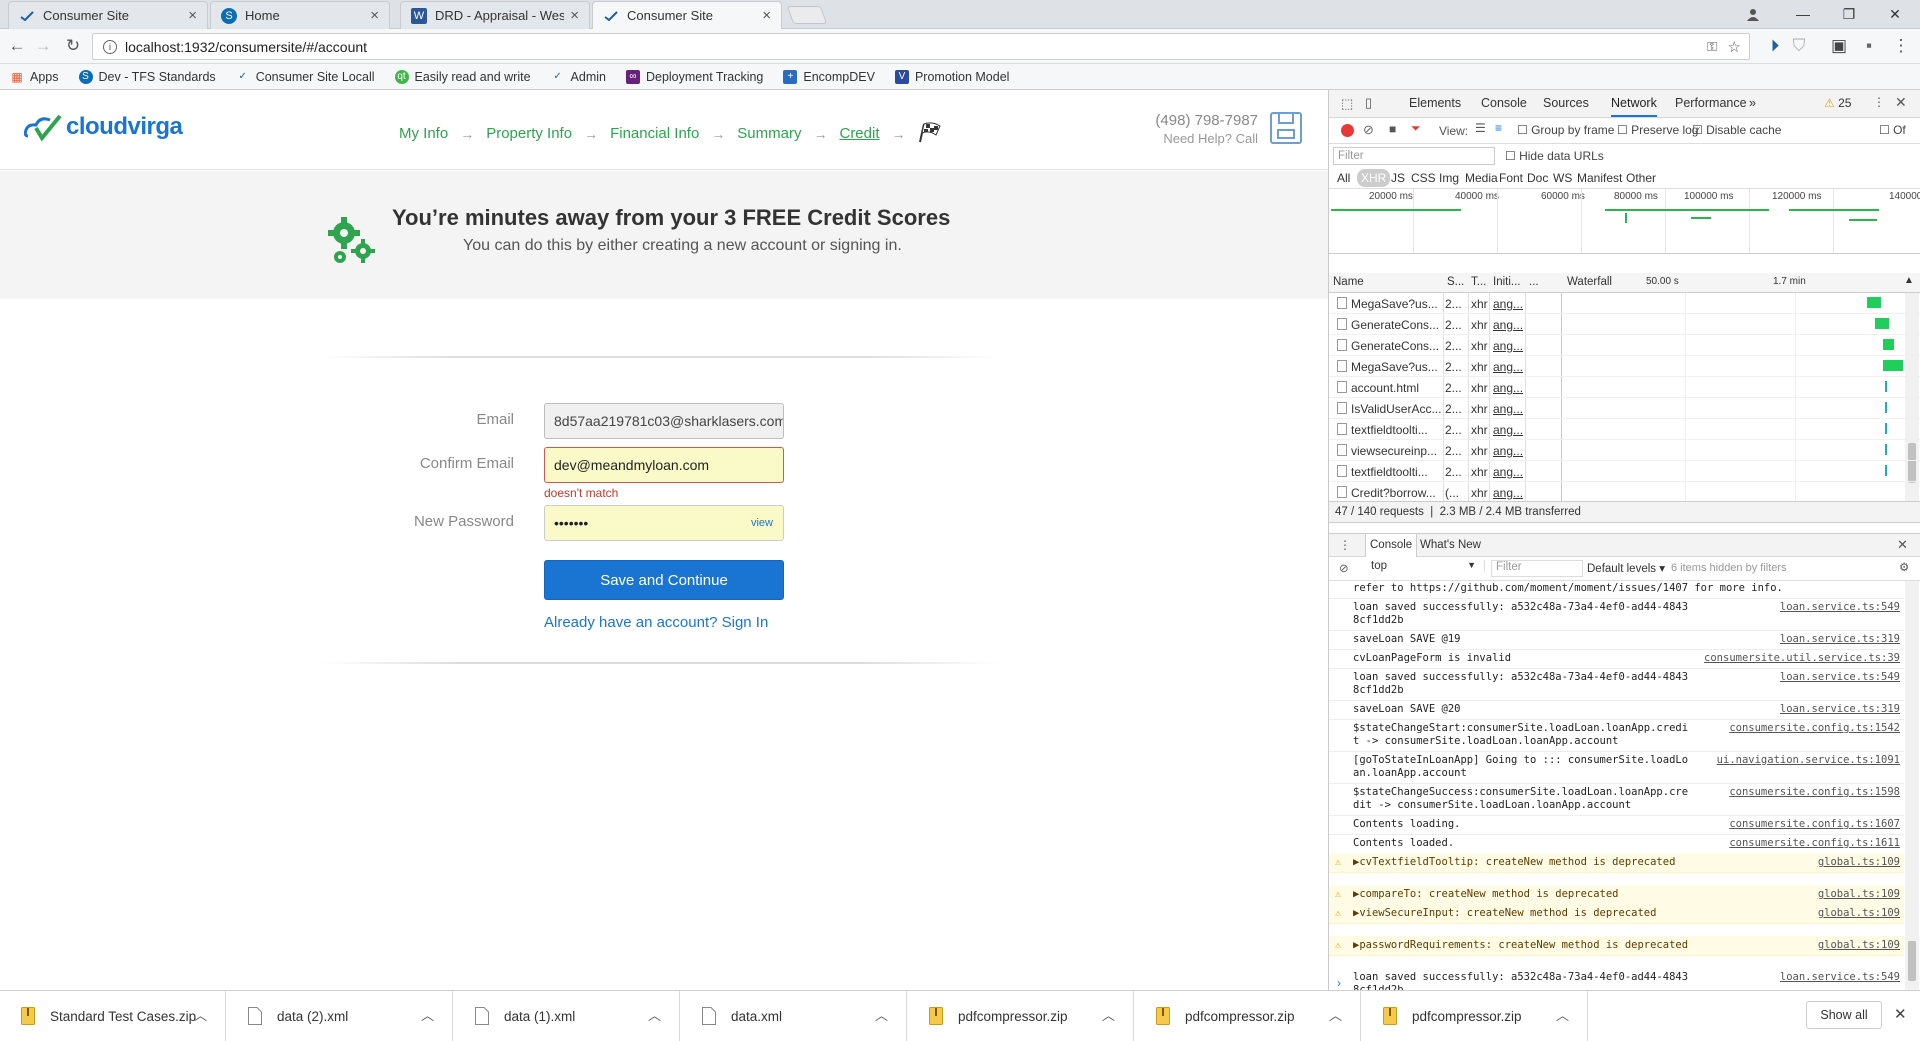 The image size is (1920, 1041). Describe the element at coordinates (654, 133) in the screenshot. I see `step-financial-info: Financial Info` at that location.